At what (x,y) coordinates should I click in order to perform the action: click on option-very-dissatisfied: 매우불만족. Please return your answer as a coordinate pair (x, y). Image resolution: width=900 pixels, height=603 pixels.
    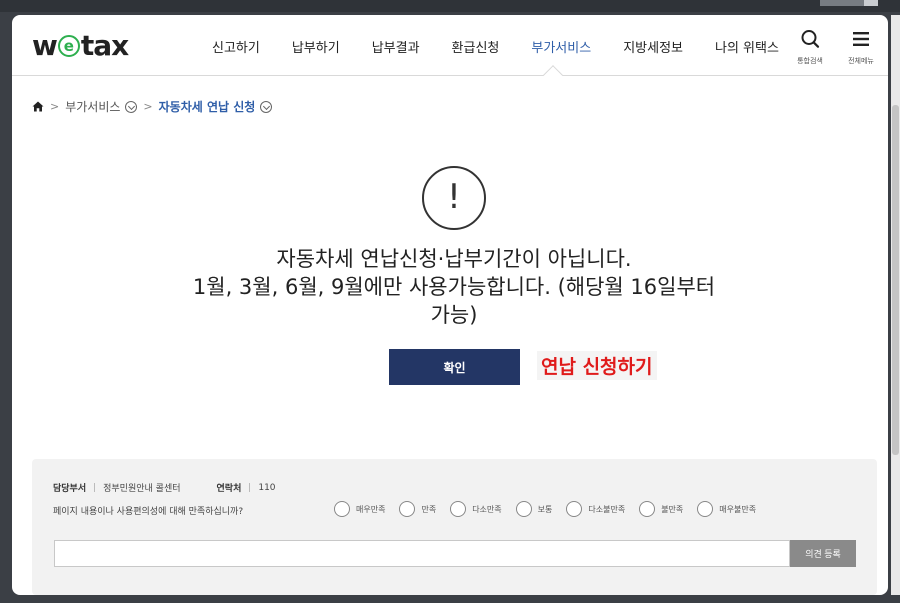
    Looking at the image, I should click on (726, 509).